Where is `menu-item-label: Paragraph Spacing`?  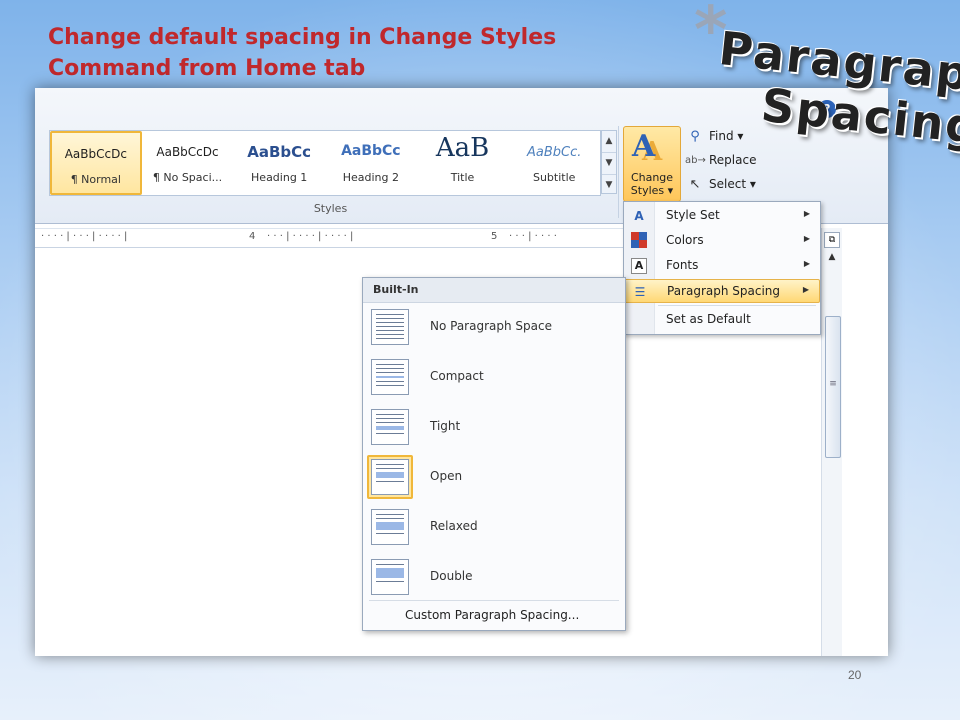 menu-item-label: Paragraph Spacing is located at coordinates (724, 291).